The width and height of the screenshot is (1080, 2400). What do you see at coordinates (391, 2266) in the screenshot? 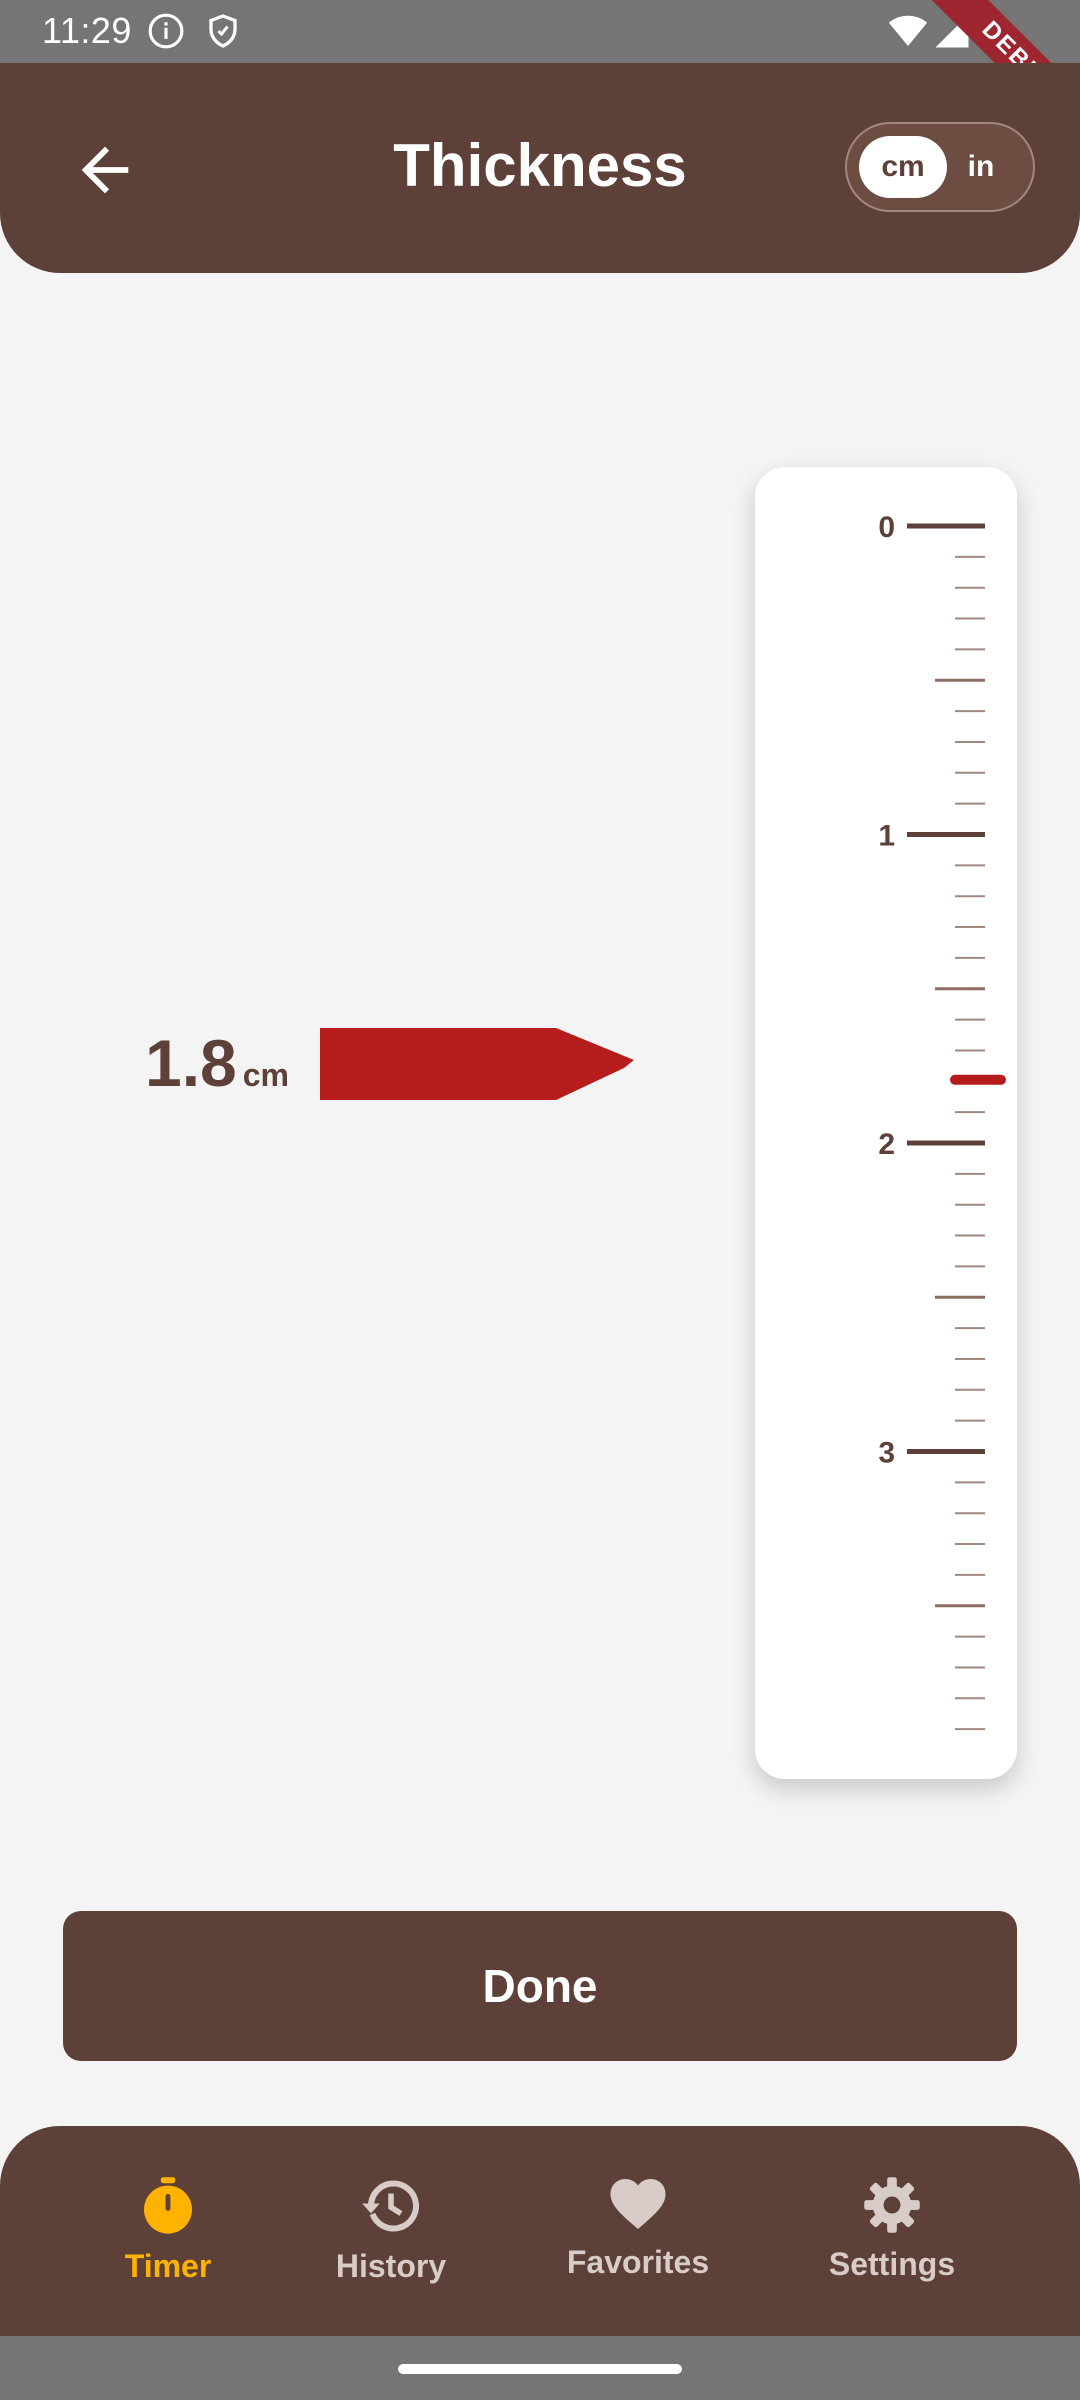
I see `nav-label-history: History` at bounding box center [391, 2266].